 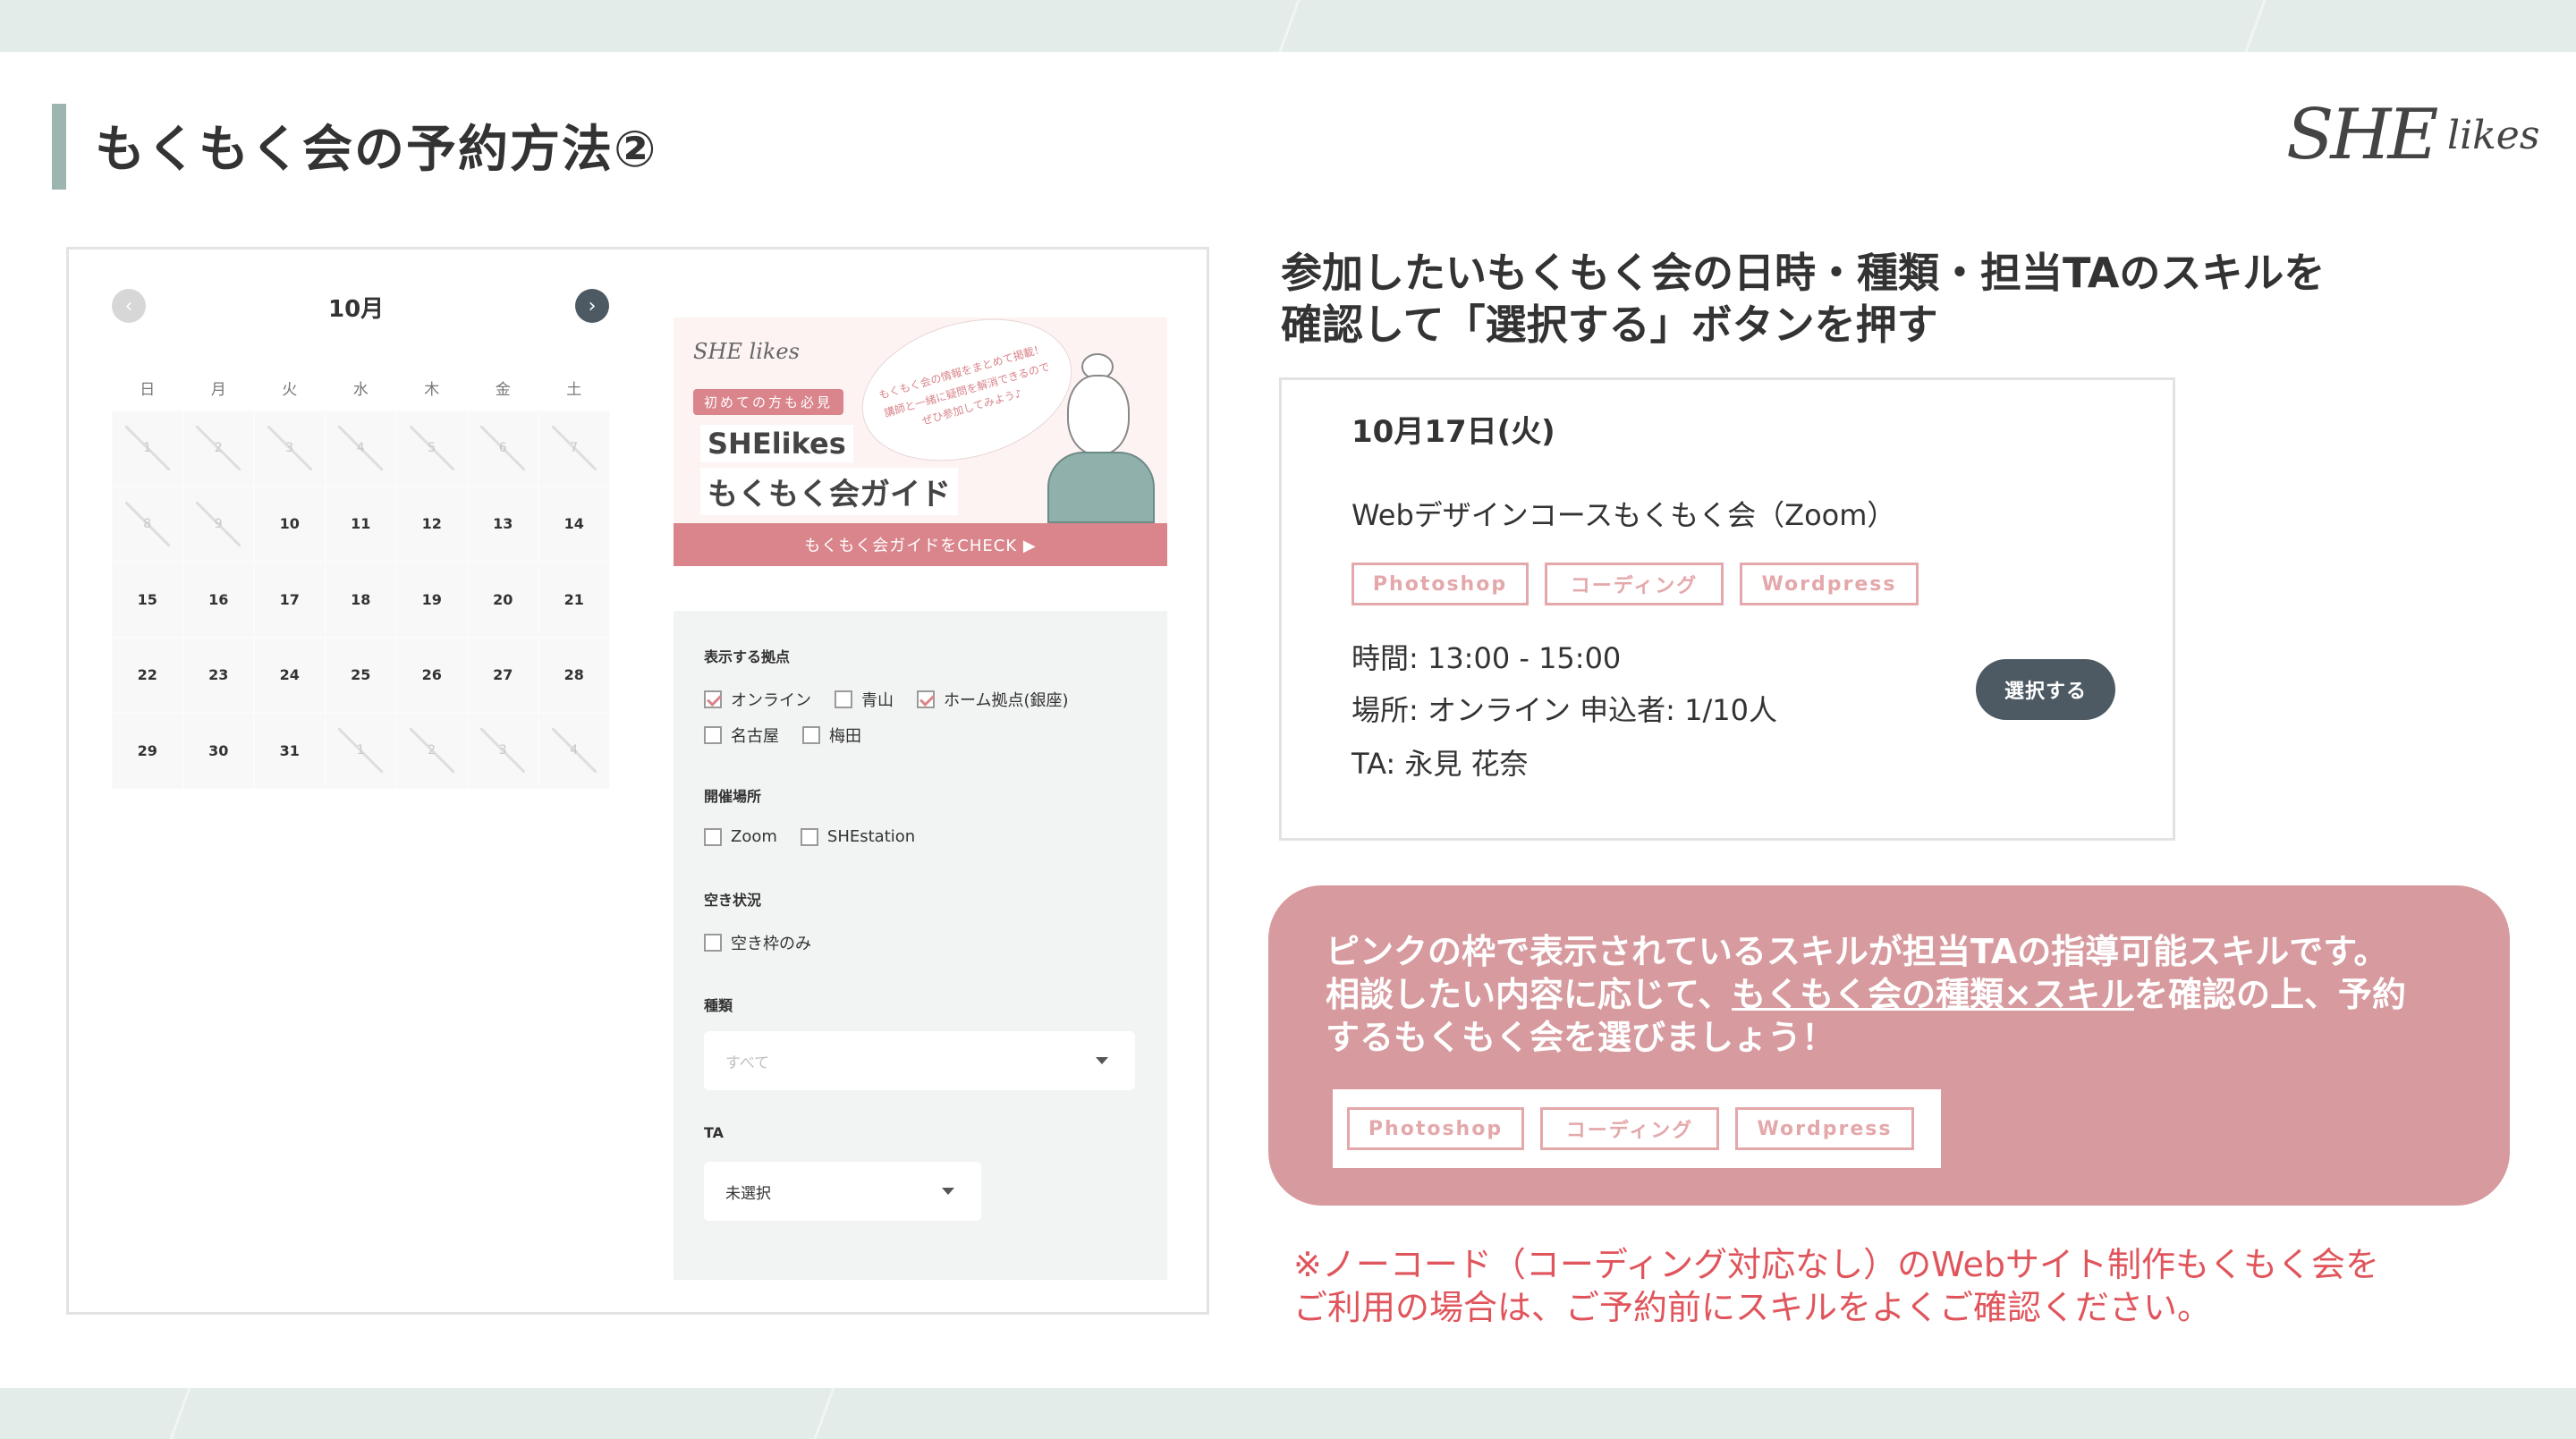 I want to click on weekday-label: 日, so click(x=148, y=390).